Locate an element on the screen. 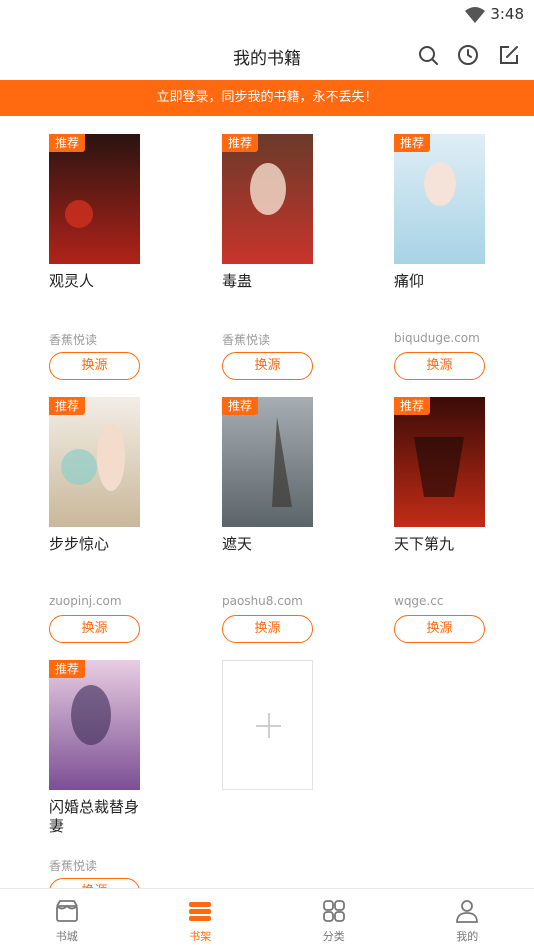  tab-bookshelf: 书架 is located at coordinates (201, 919).